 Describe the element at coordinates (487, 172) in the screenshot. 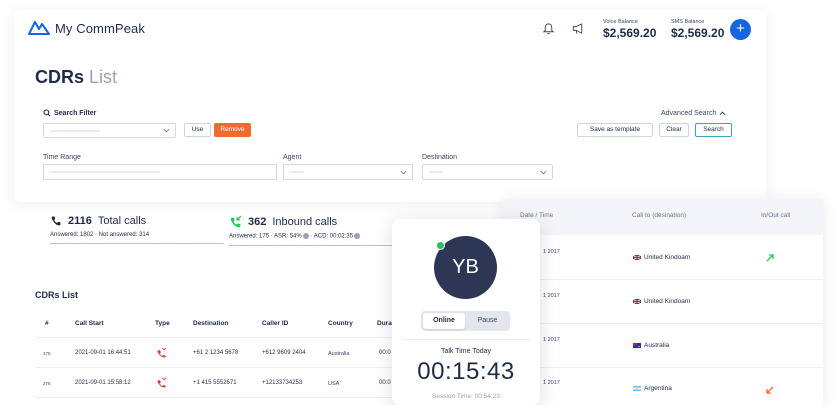

I see `destination-select` at that location.